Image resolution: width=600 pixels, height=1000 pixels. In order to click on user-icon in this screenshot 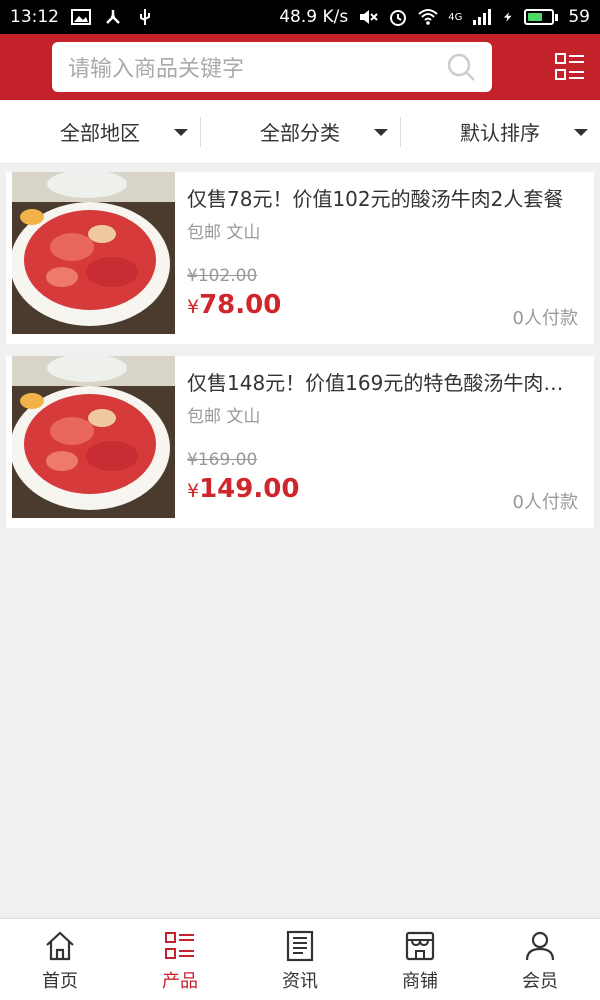, I will do `click(540, 946)`.